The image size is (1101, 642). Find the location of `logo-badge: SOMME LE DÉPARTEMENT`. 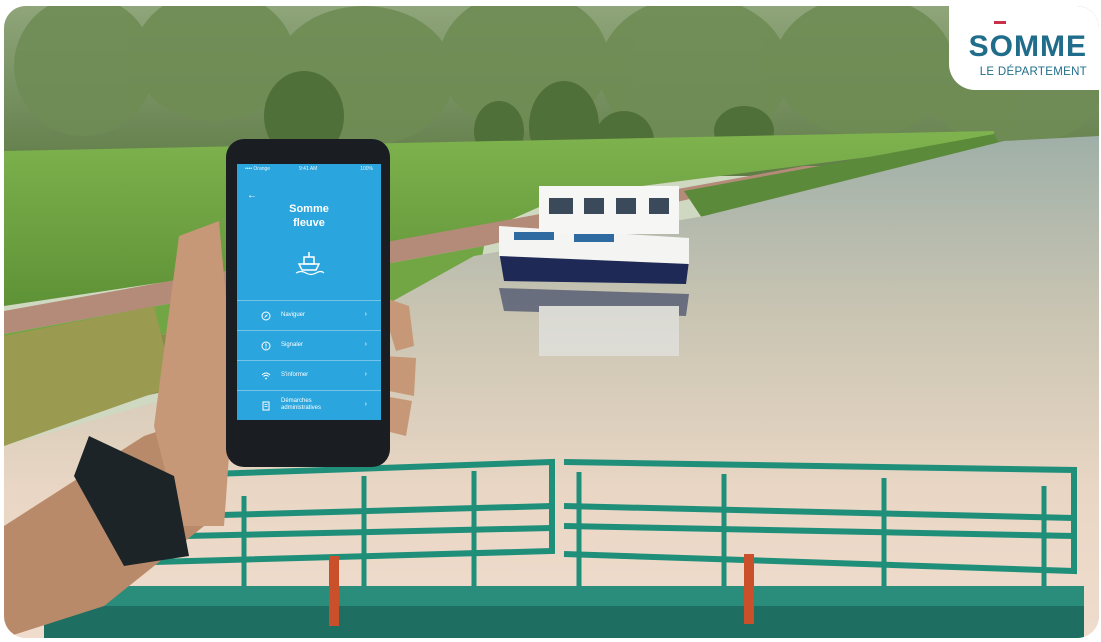

logo-badge: SOMME LE DÉPARTEMENT is located at coordinates (1024, 48).